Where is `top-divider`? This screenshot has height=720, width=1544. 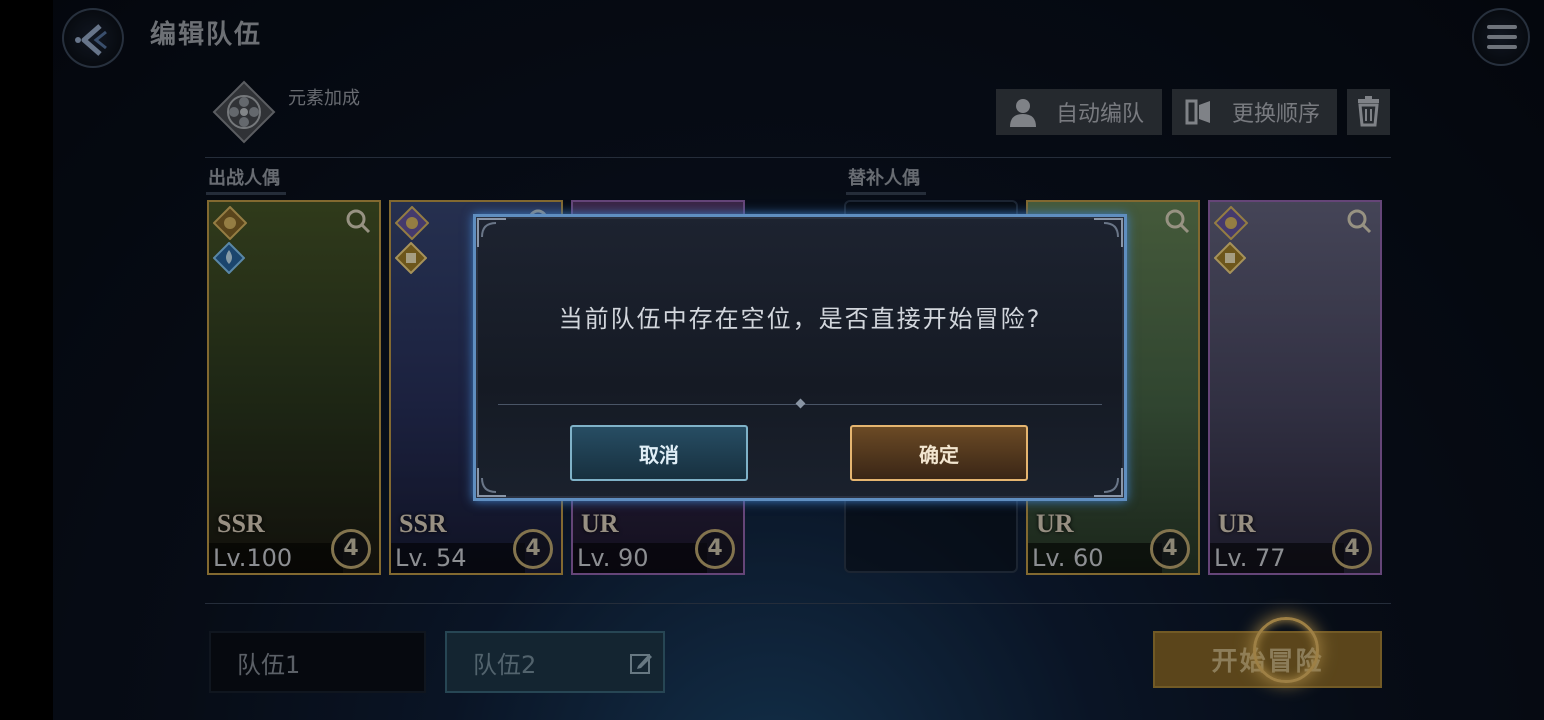
top-divider is located at coordinates (798, 157).